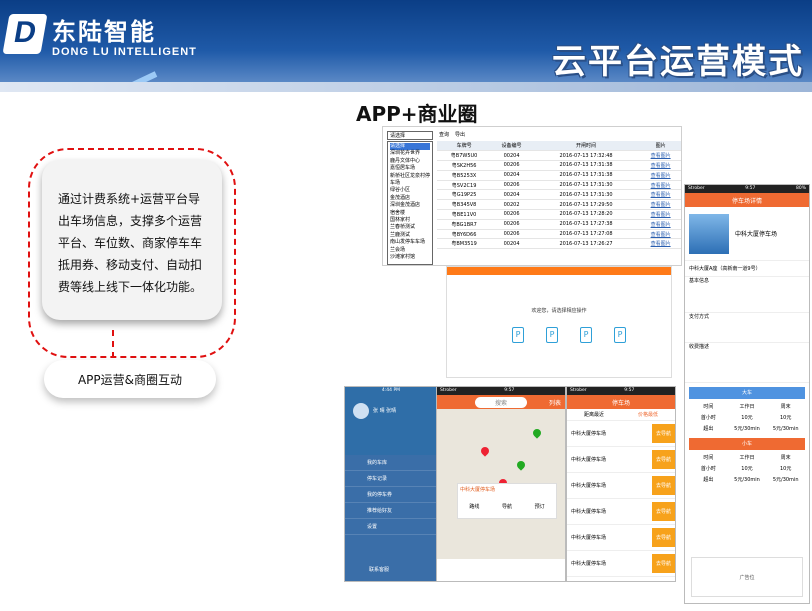  I want to click on table-row: 粤B5253X 00204 2016-07-13 17:31:38 查看图片, so click(559, 175).